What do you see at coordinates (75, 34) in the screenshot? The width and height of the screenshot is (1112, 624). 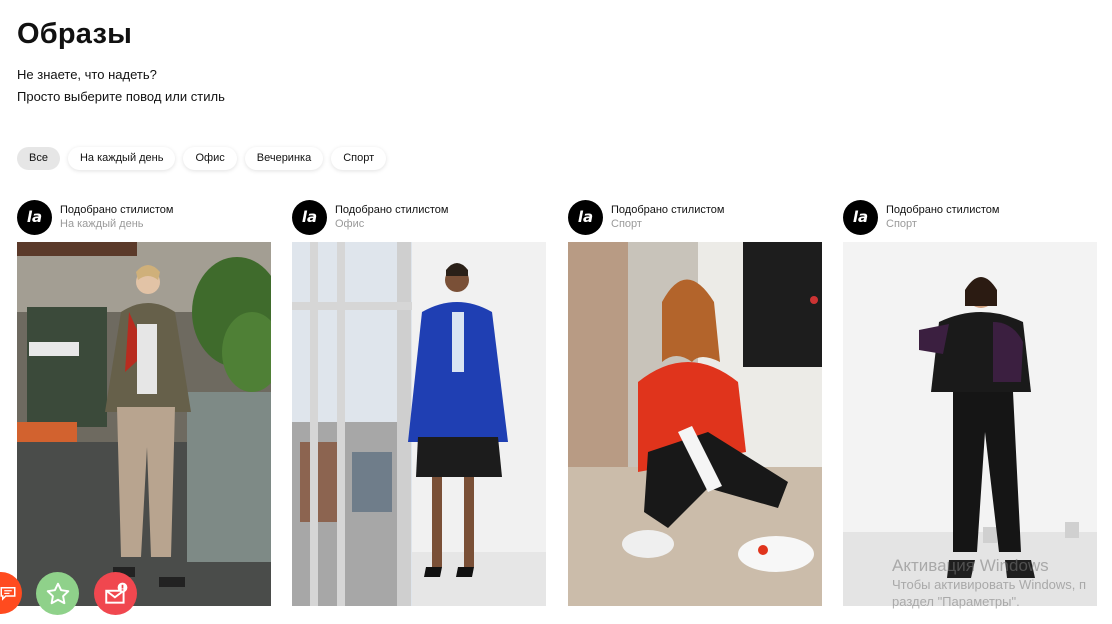 I see `page-title: Образы` at bounding box center [75, 34].